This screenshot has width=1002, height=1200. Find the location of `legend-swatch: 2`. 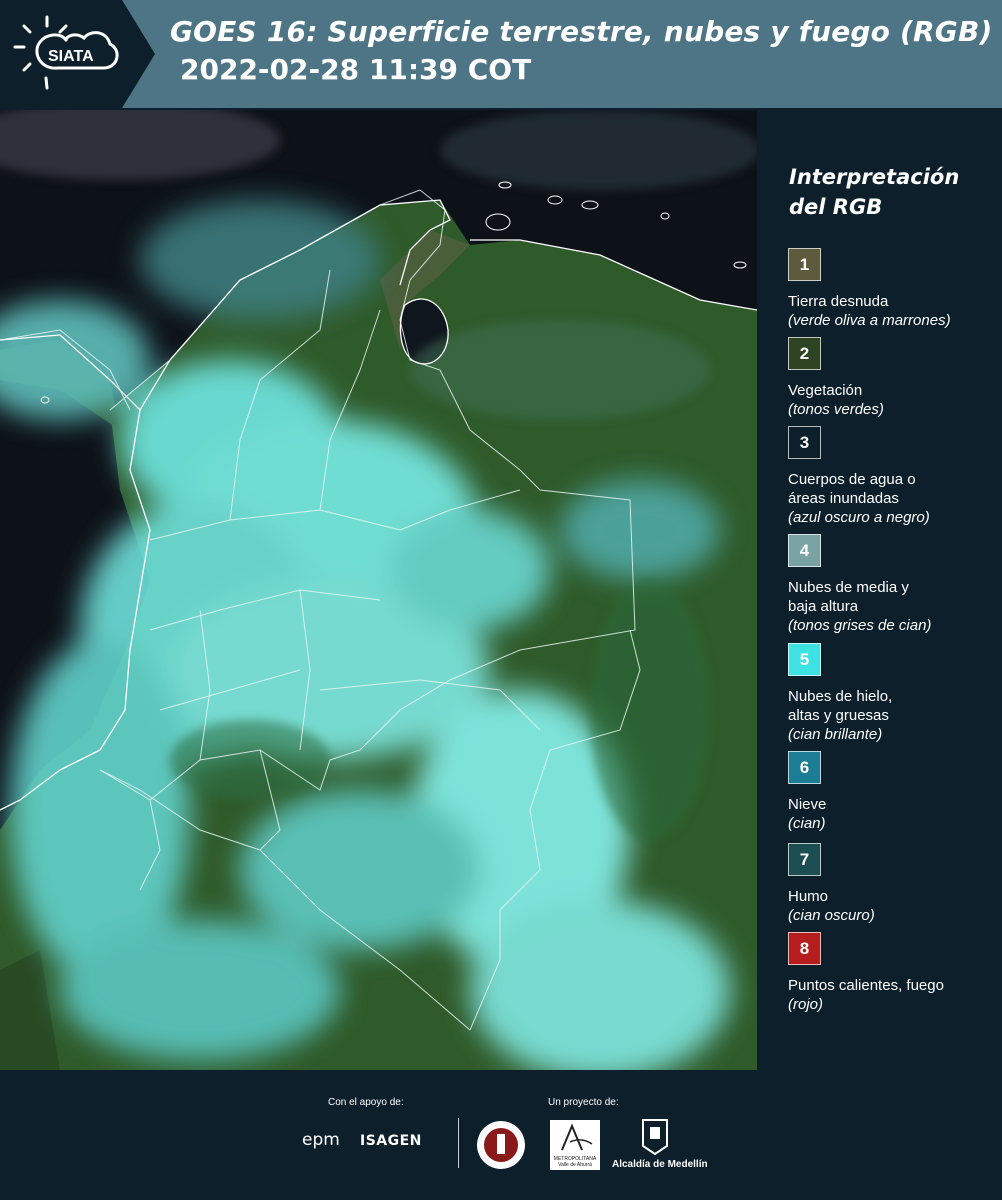

legend-swatch: 2 is located at coordinates (804, 353).